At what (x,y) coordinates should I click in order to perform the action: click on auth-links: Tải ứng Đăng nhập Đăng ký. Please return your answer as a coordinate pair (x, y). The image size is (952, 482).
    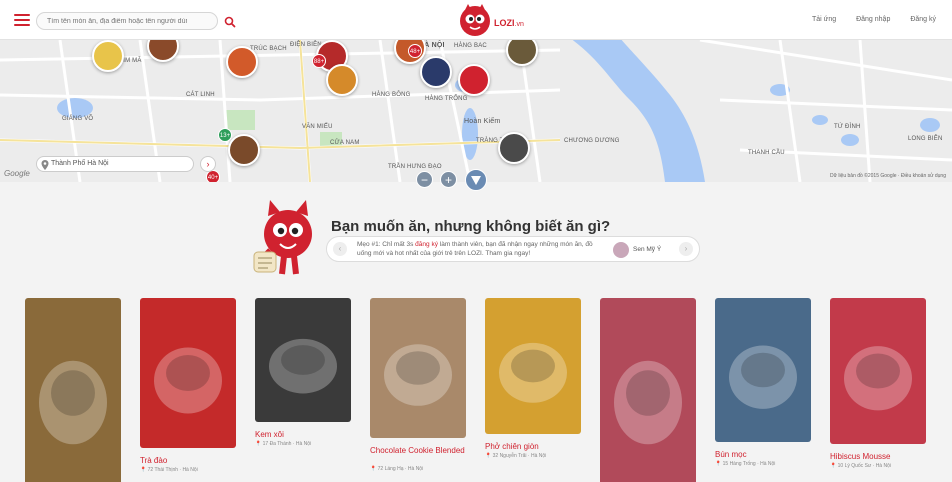
    Looking at the image, I should click on (865, 19).